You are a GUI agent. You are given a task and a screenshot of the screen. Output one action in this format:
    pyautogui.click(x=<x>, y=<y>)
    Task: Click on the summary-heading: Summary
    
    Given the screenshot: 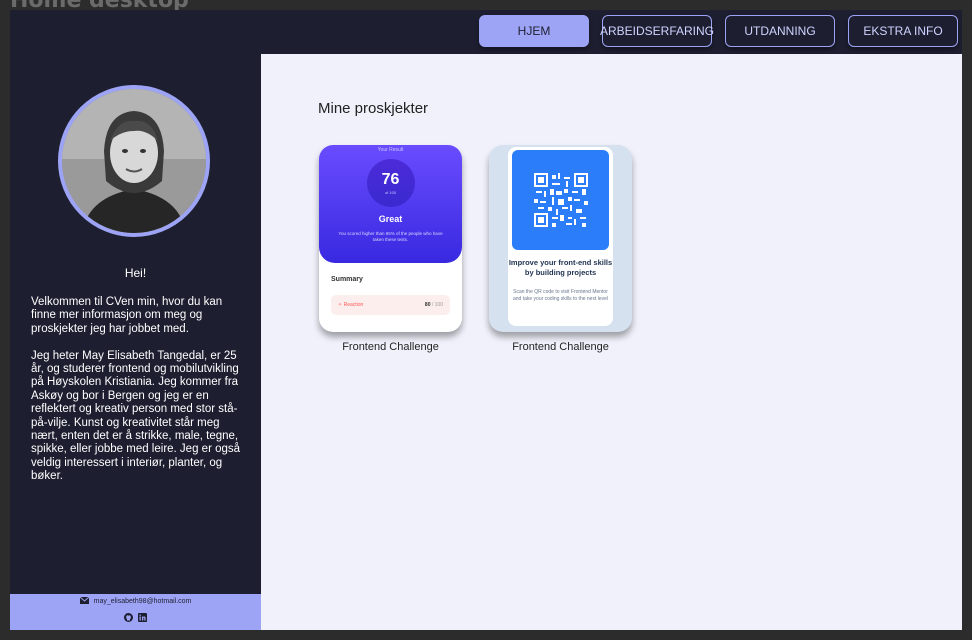 What is the action you would take?
    pyautogui.click(x=347, y=279)
    